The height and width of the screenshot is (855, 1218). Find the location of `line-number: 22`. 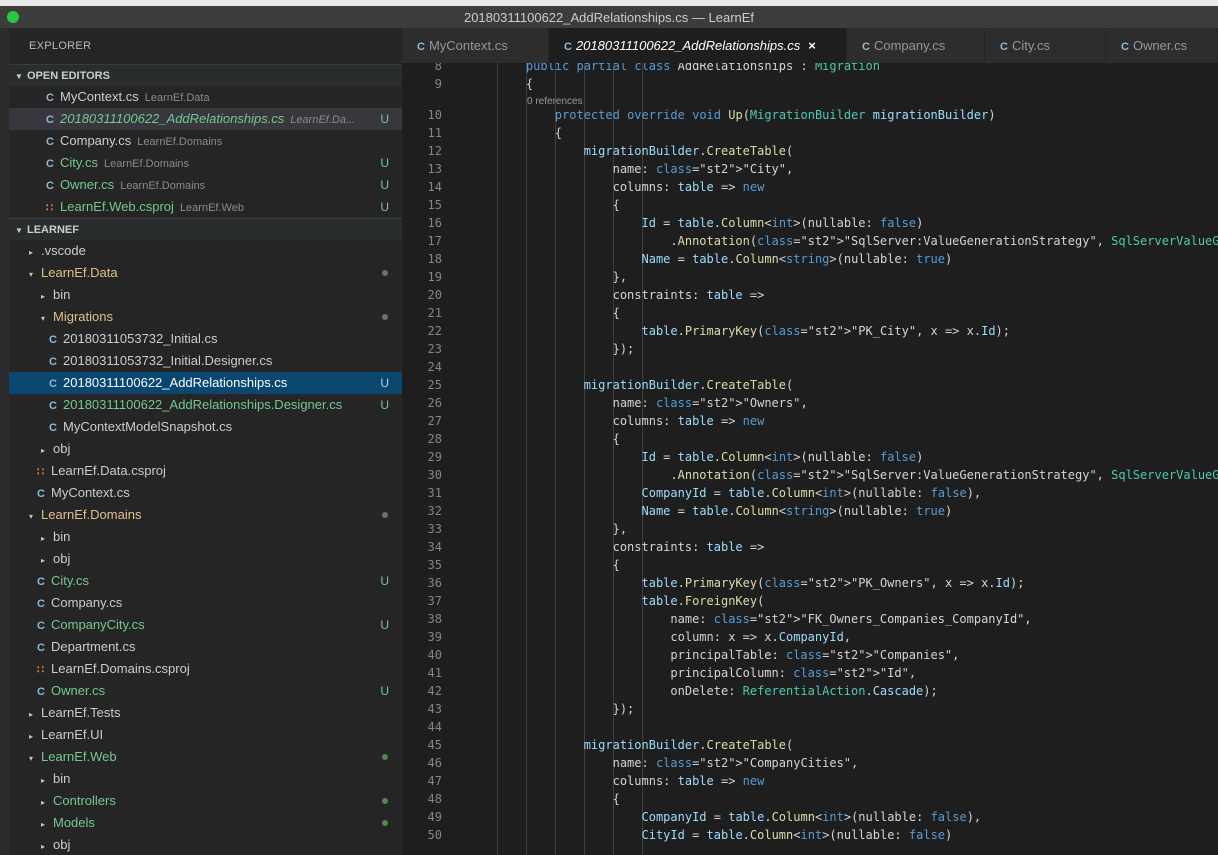

line-number: 22 is located at coordinates (434, 331).